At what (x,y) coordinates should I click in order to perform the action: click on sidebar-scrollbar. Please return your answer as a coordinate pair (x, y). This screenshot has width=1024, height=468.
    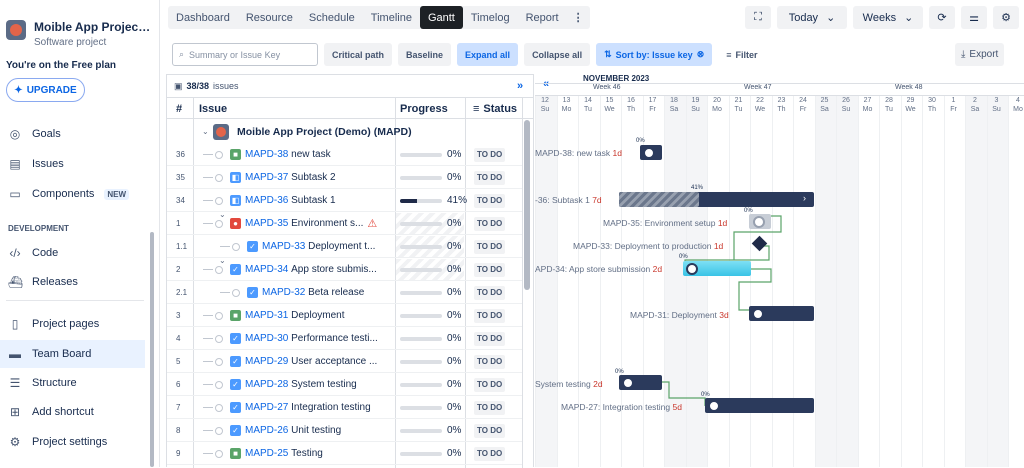
    Looking at the image, I should click on (152, 349).